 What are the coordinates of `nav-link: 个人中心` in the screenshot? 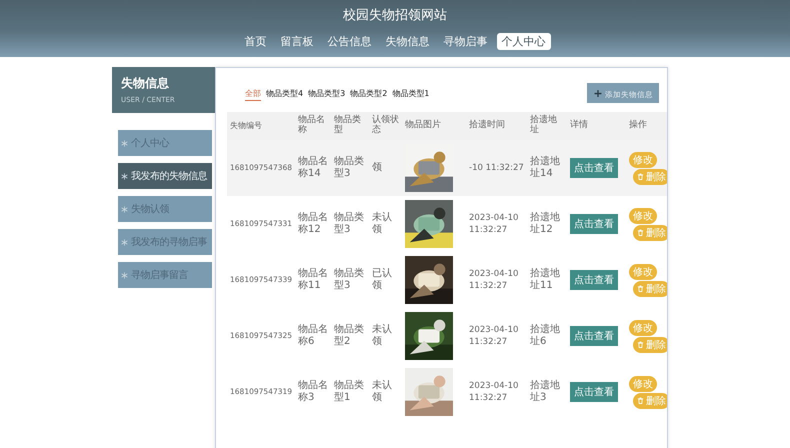 It's located at (523, 41).